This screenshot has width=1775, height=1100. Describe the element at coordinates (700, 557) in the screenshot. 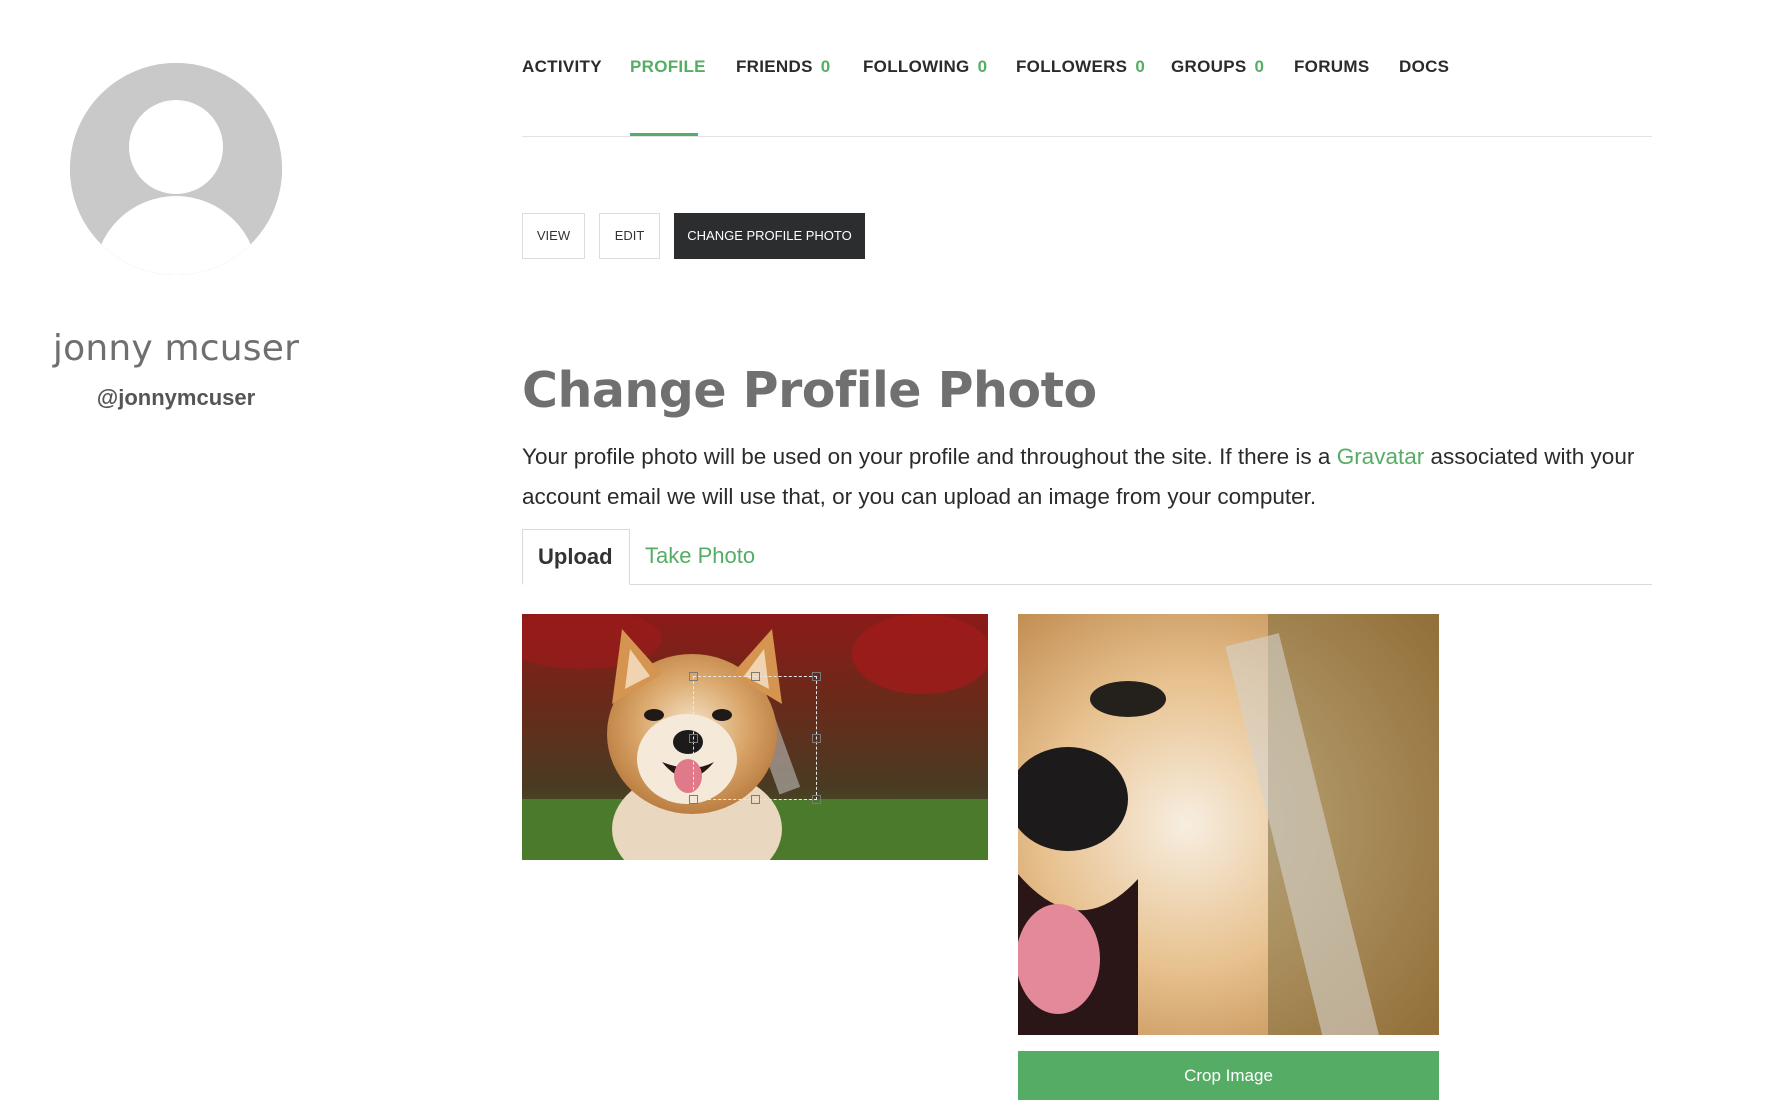

I see `tab-take-photo: Take Photo` at that location.